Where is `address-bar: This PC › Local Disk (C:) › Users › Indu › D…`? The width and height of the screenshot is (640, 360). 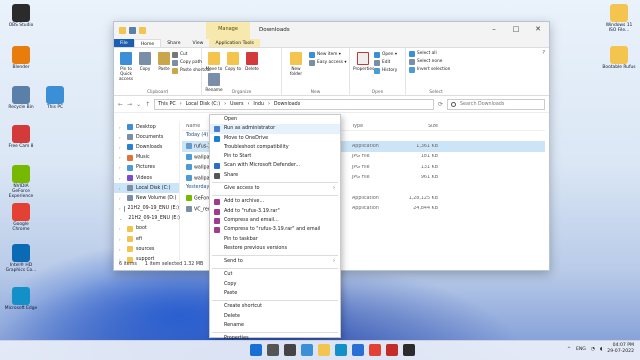 address-bar: This PC › Local Disk (C:) › Users › Indu › D… is located at coordinates (294, 104).